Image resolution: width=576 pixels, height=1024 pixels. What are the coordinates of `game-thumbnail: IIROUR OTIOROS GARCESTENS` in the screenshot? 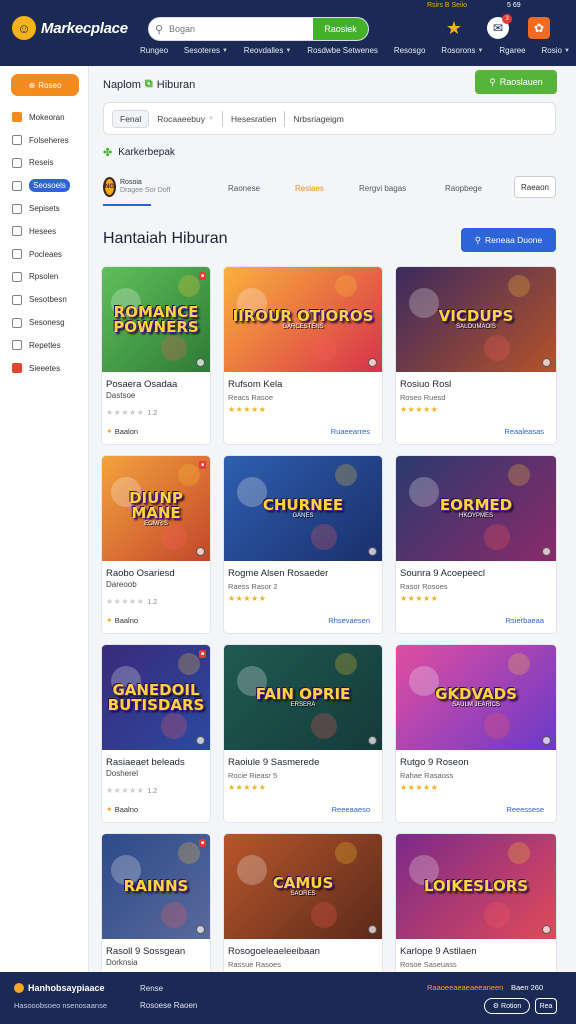 It's located at (303, 319).